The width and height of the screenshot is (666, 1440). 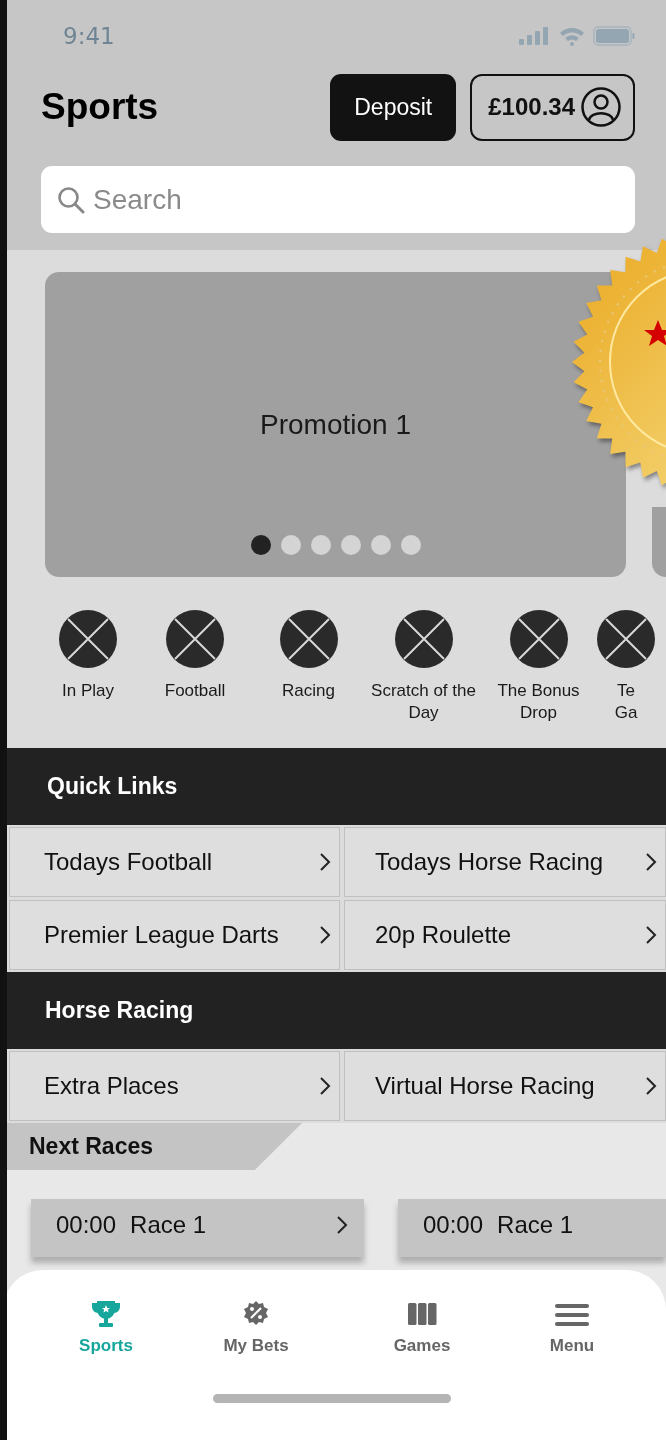 What do you see at coordinates (336, 786) in the screenshot?
I see `section-header: Quick Links` at bounding box center [336, 786].